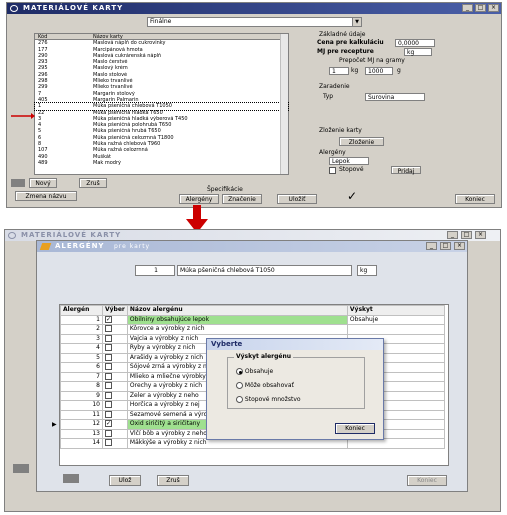 Image resolution: width=507 pixels, height=515 pixels. What do you see at coordinates (253, 329) in the screenshot?
I see `table-row: 2 Kôrovce a výrobky z nich` at bounding box center [253, 329].